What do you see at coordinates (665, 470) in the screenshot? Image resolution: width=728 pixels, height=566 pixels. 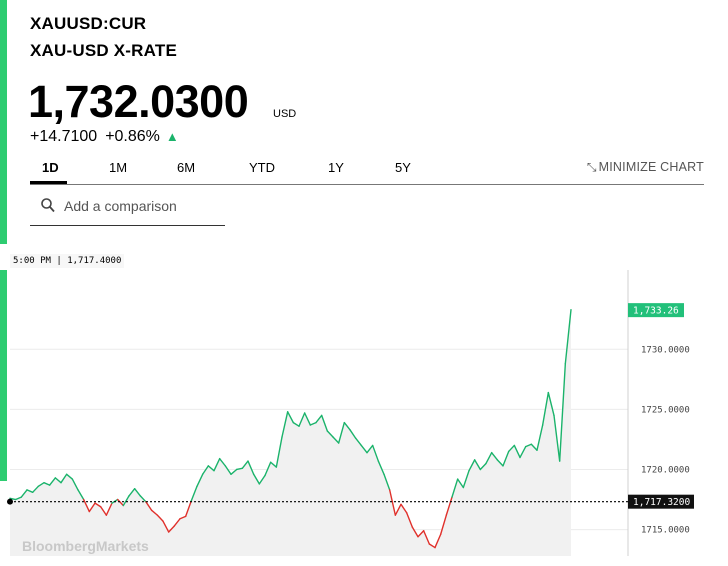 I see `y-tick-label: 1720.0000` at bounding box center [665, 470].